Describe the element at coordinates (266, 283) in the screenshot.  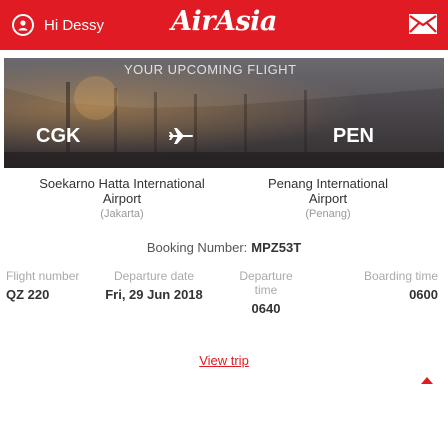
I see `departure-time-label: Departure time` at that location.